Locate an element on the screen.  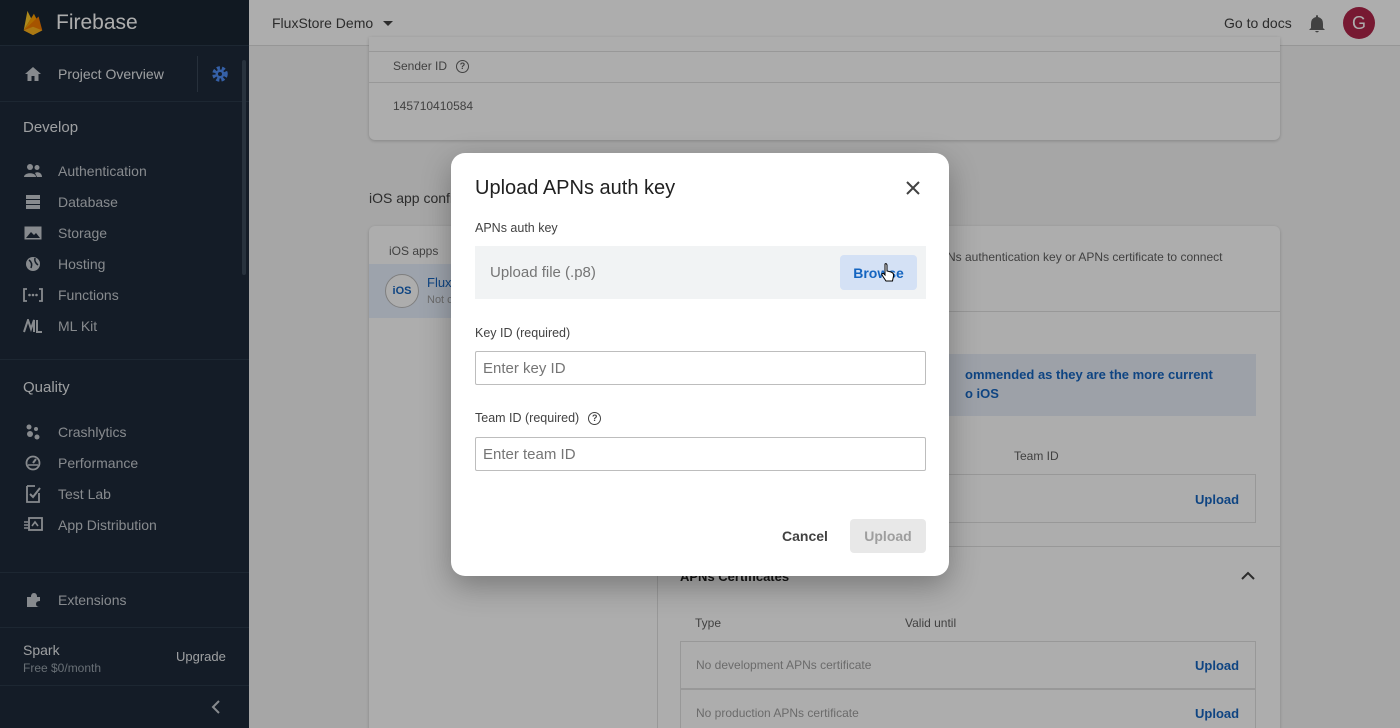
help-icon: ? is located at coordinates (595, 418).